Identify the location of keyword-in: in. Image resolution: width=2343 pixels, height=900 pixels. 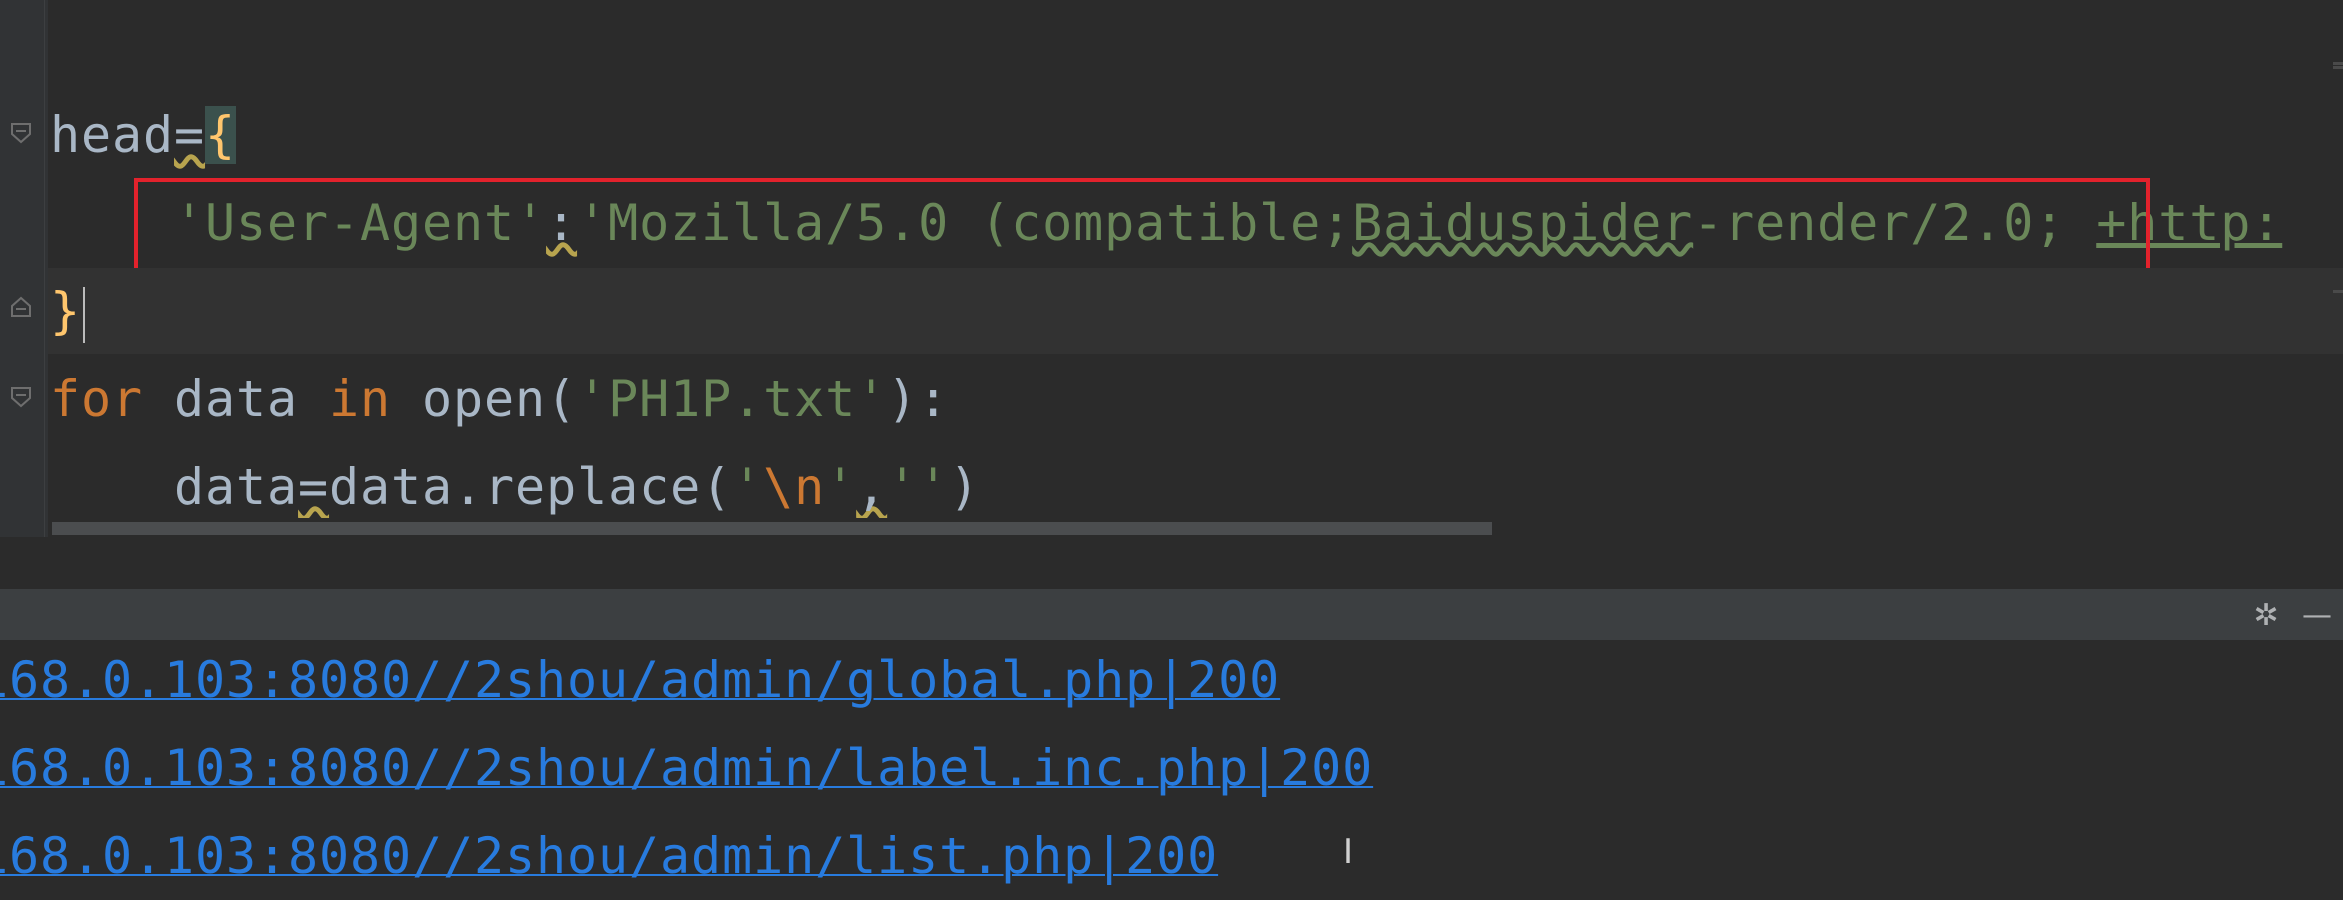
(360, 399).